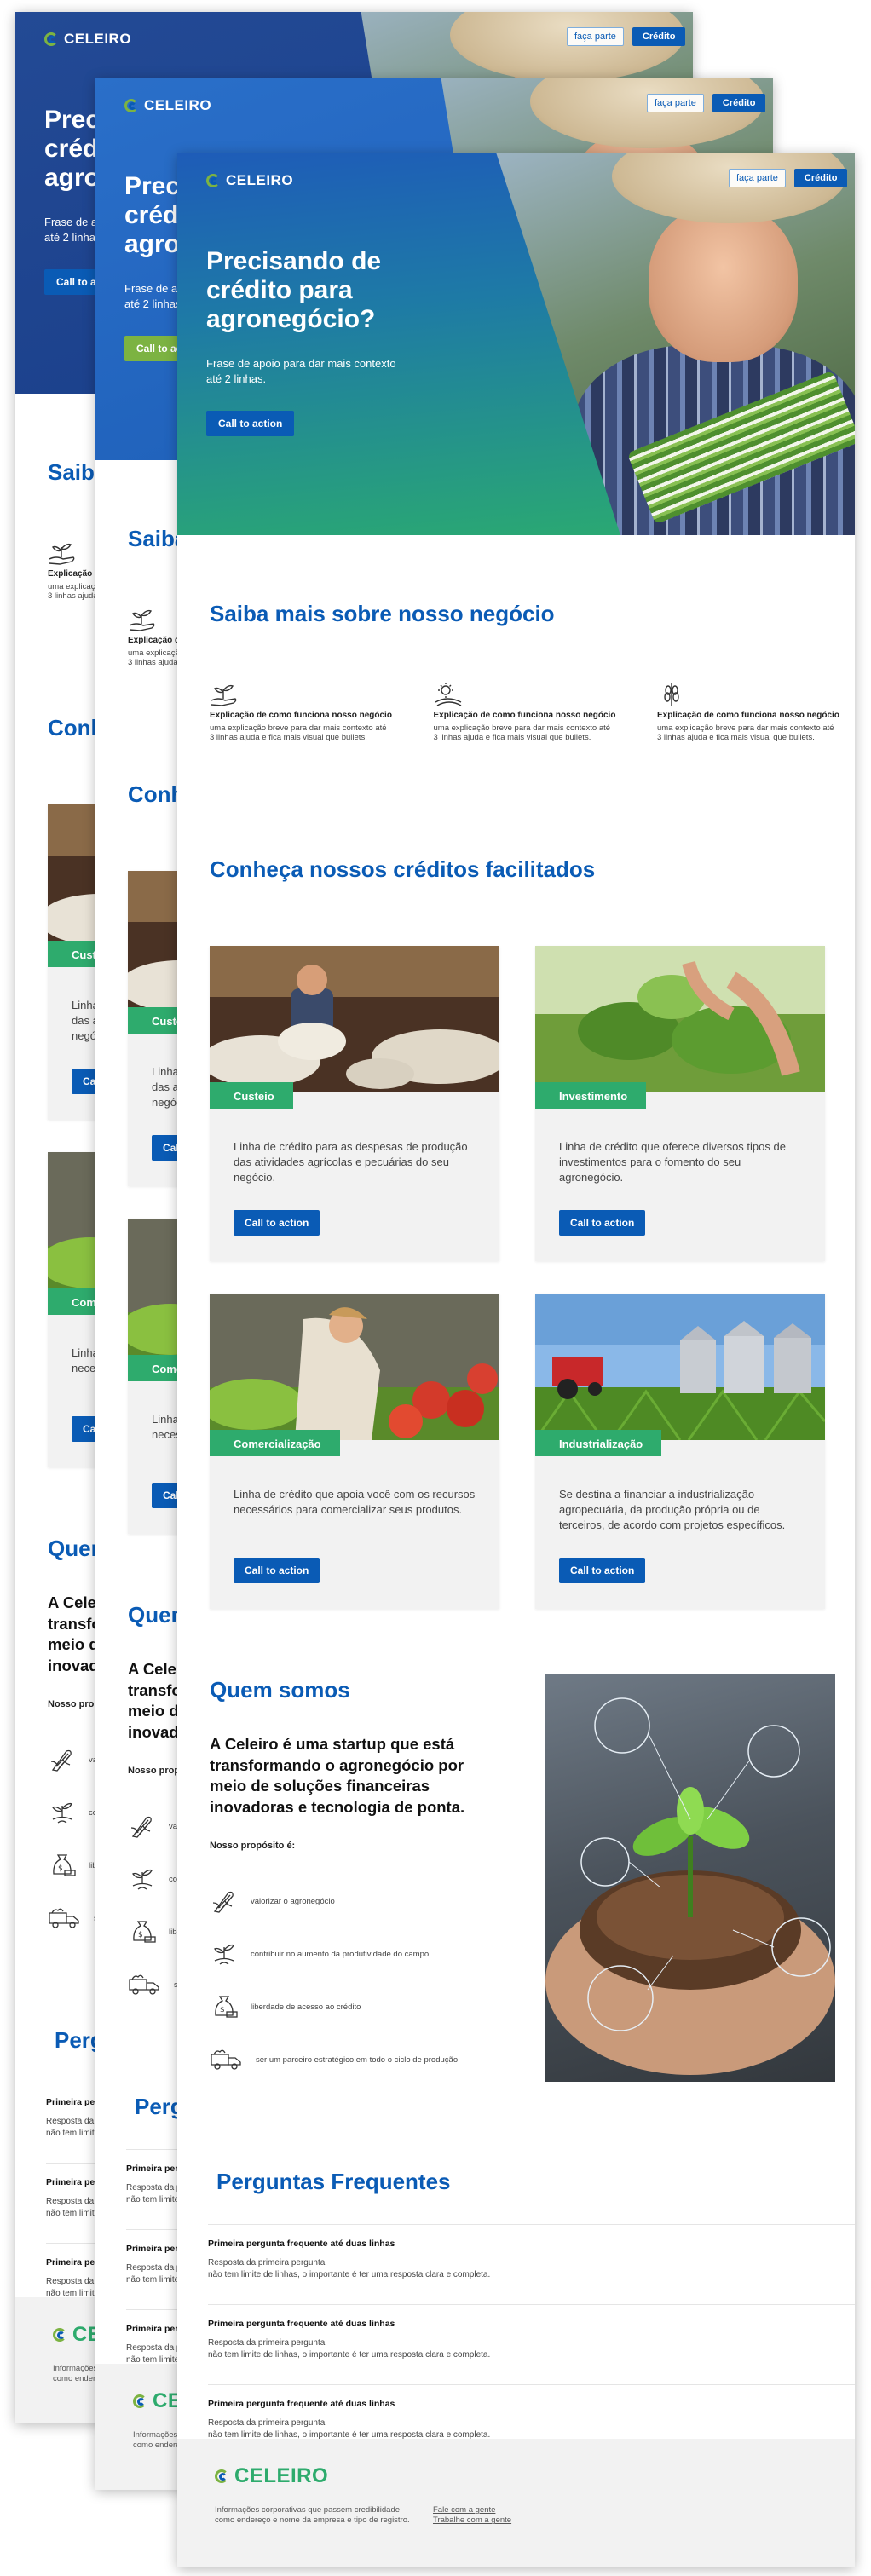  Describe the element at coordinates (382, 613) in the screenshot. I see `about-business-title: Saiba mais sobre nosso negócio` at that location.